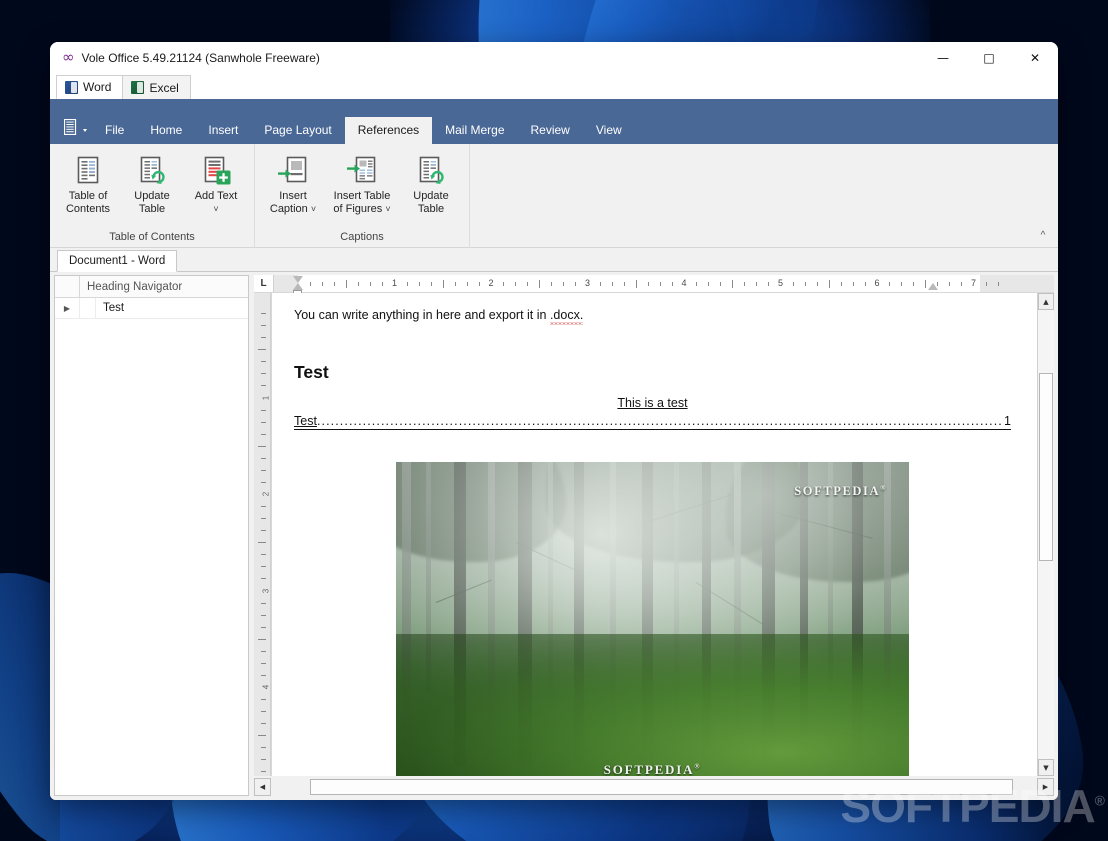 This screenshot has height=841, width=1108. I want to click on scroll-up-button: ▲, so click(1046, 301).